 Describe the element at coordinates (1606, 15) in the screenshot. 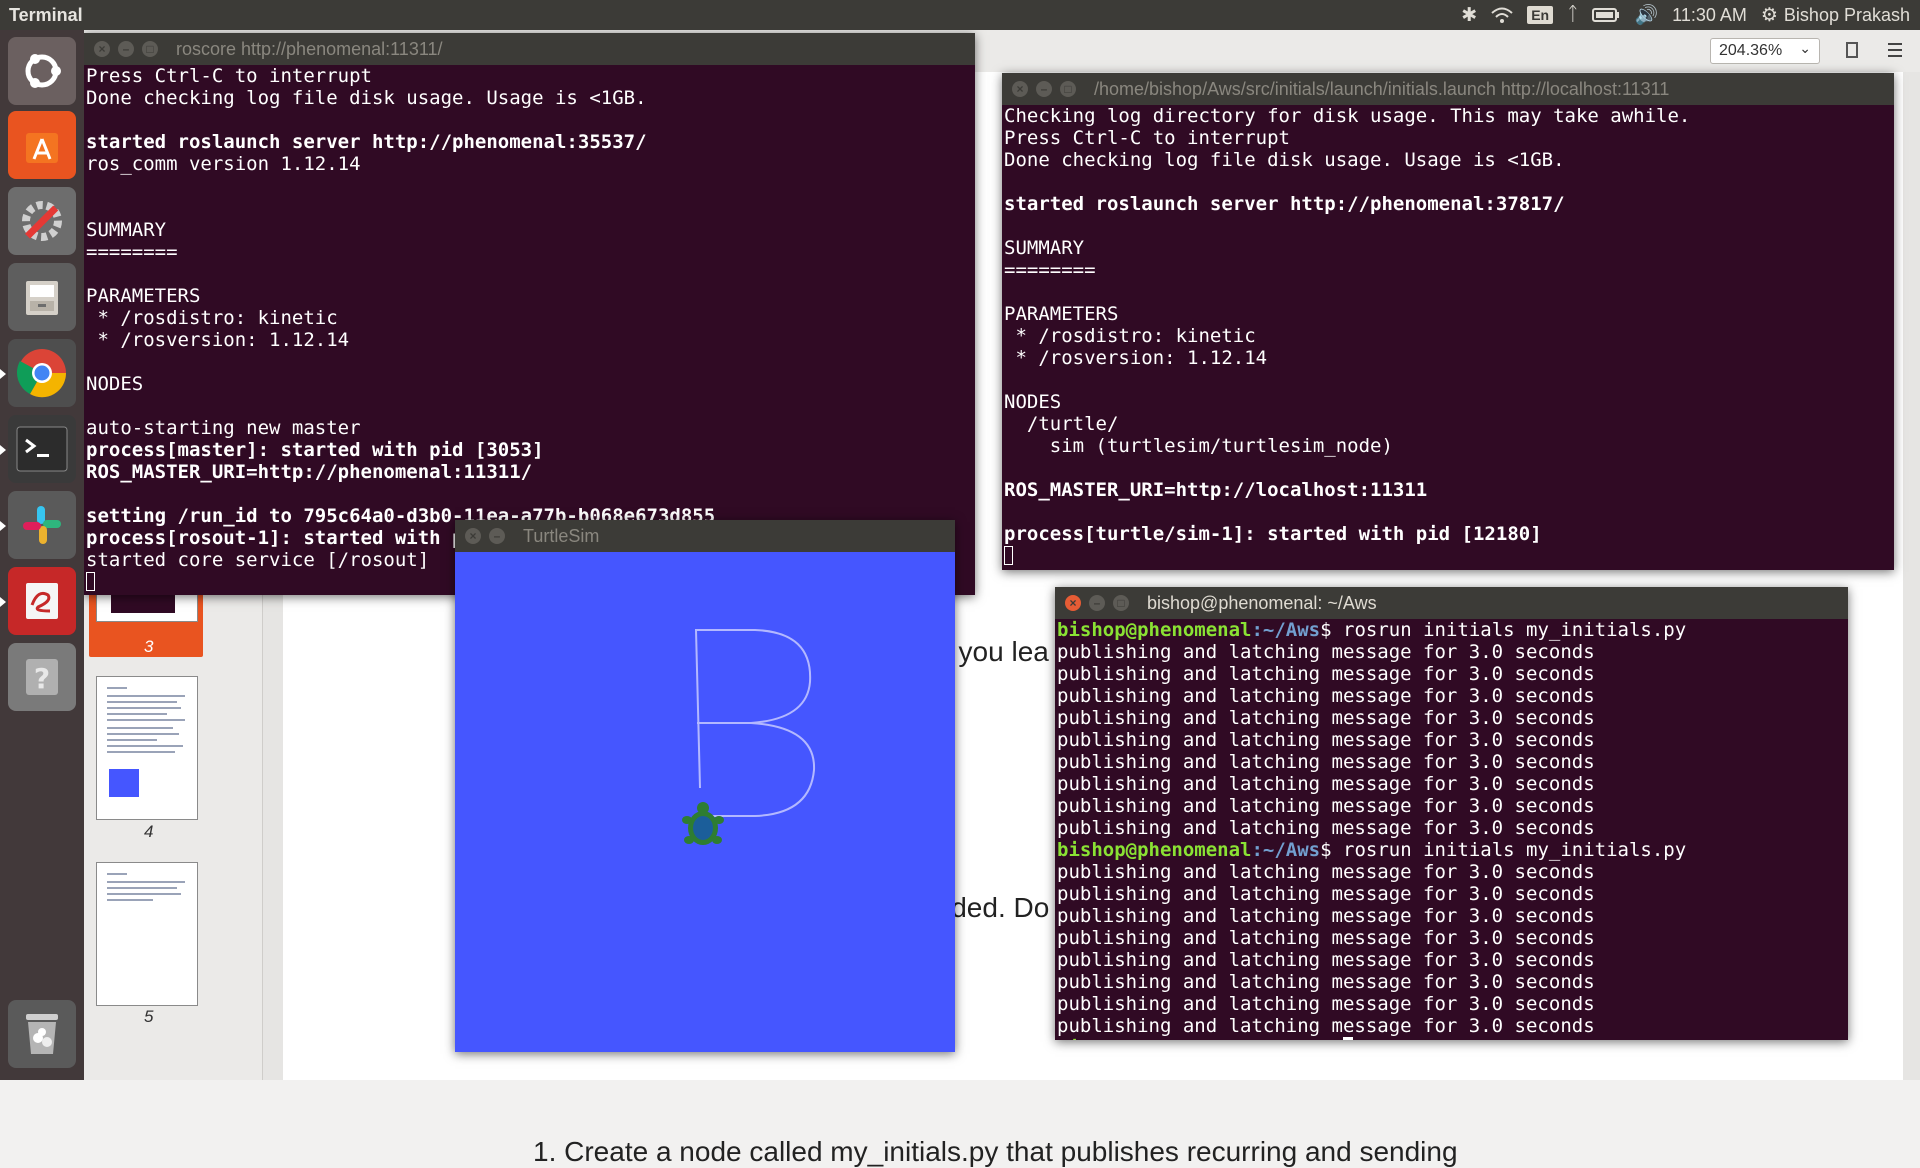

I see `battery-icon` at that location.